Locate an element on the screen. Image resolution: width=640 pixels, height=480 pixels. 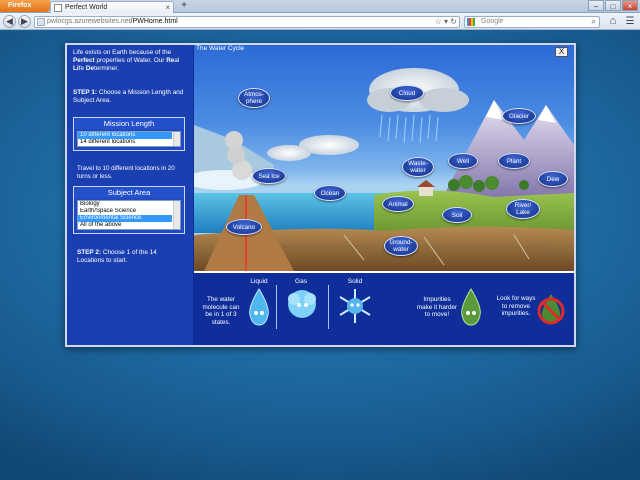
location-dew: Dew is located at coordinates (553, 179).